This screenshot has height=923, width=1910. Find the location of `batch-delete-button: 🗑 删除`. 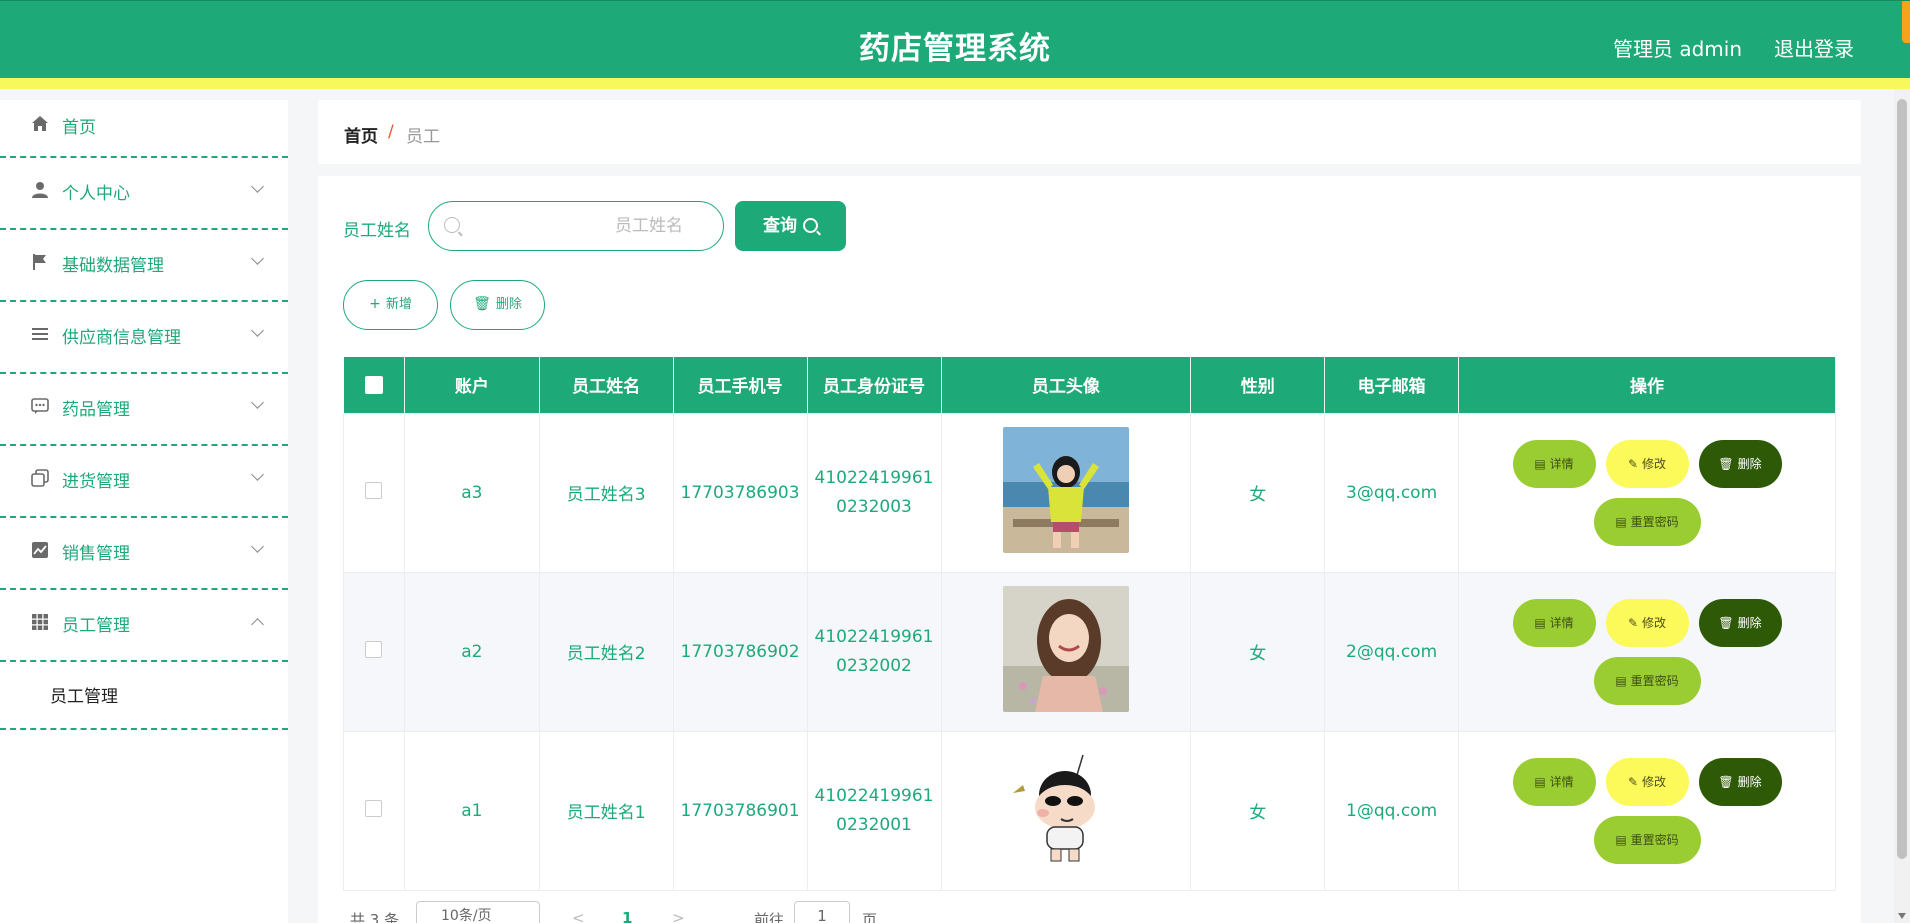

batch-delete-button: 🗑 删除 is located at coordinates (497, 305).